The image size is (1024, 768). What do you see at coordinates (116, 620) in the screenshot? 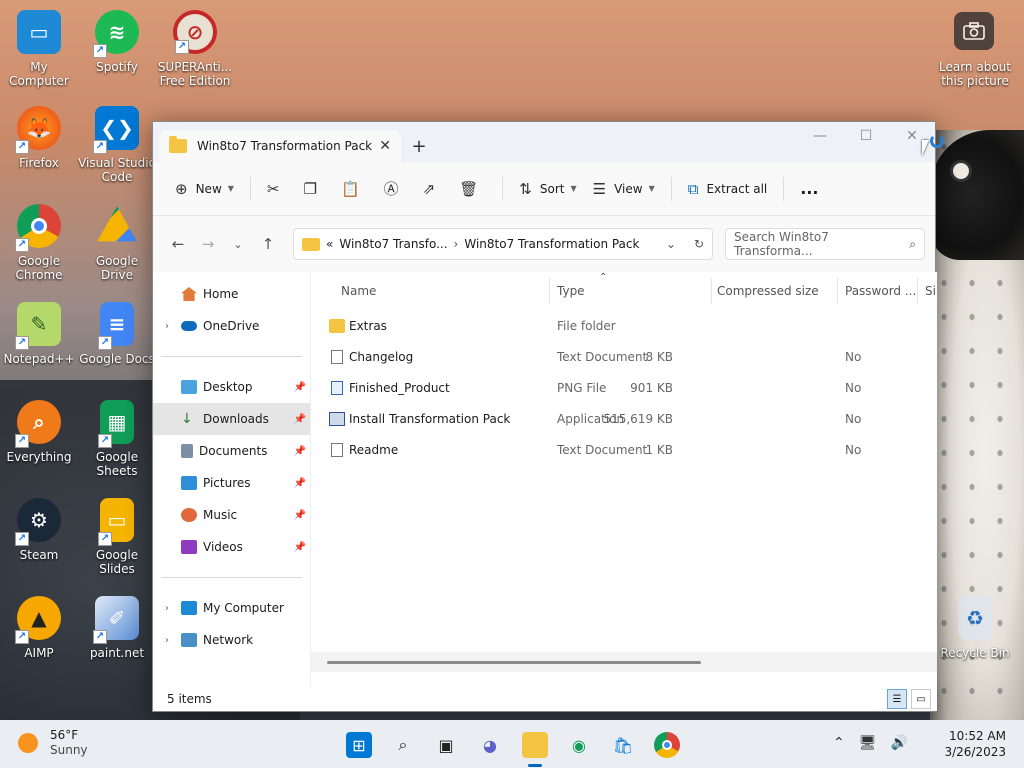
I see `paintnet-icon: ✐ ↗` at bounding box center [116, 620].